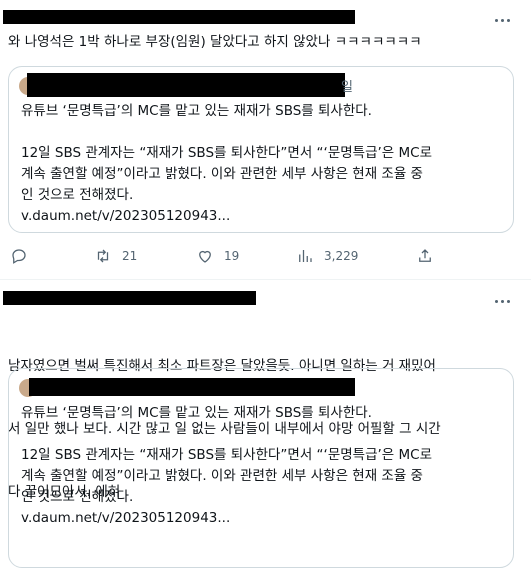 This screenshot has height=568, width=531. I want to click on reply-icon, so click(19, 256).